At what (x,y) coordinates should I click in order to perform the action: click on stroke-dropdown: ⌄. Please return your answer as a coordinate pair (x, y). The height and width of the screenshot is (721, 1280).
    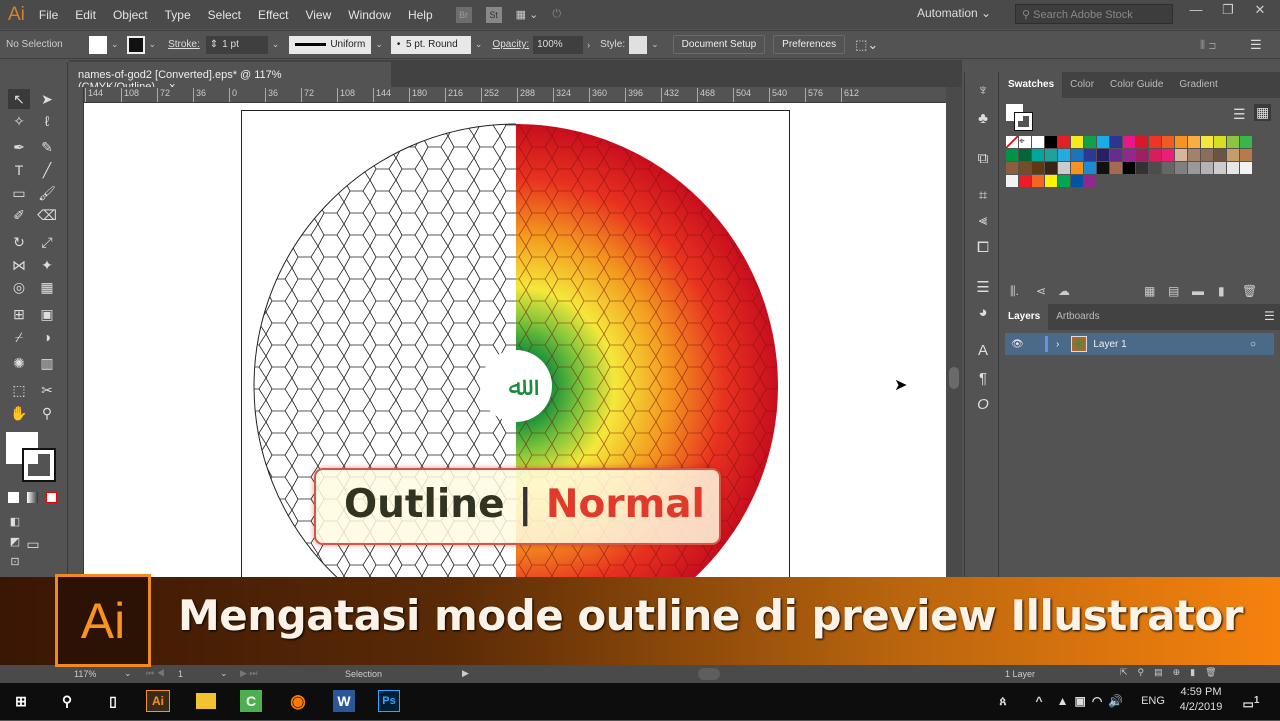
    Looking at the image, I should click on (153, 44).